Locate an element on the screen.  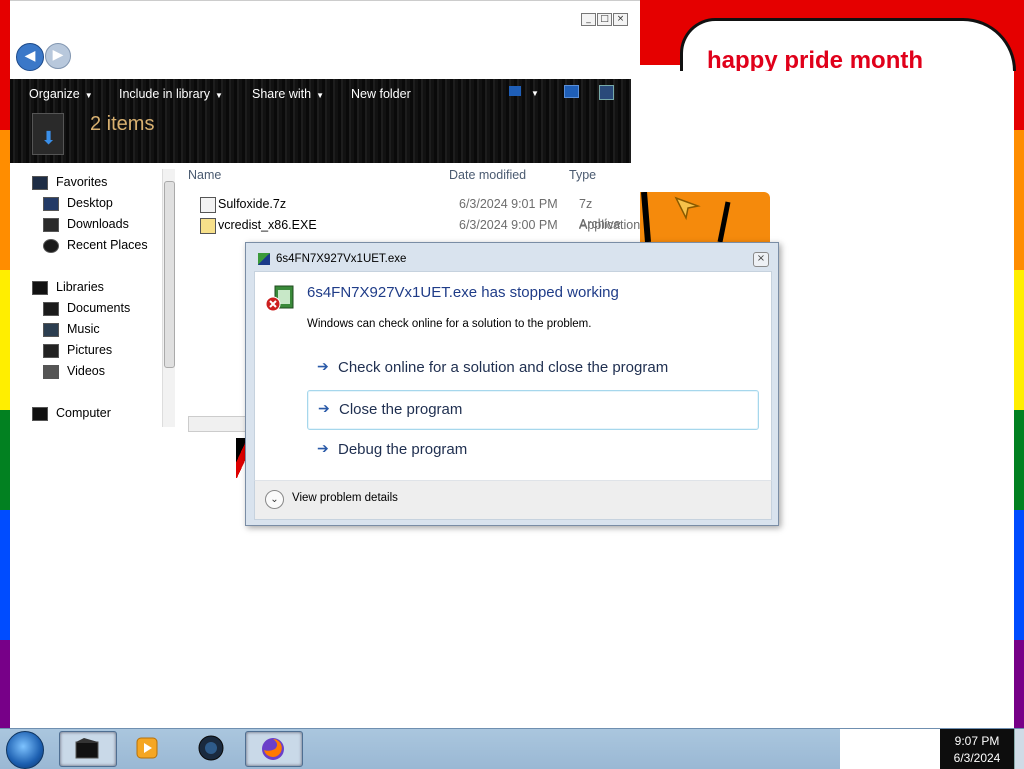
download-arrow-icon: ⬇ is located at coordinates (49, 138).